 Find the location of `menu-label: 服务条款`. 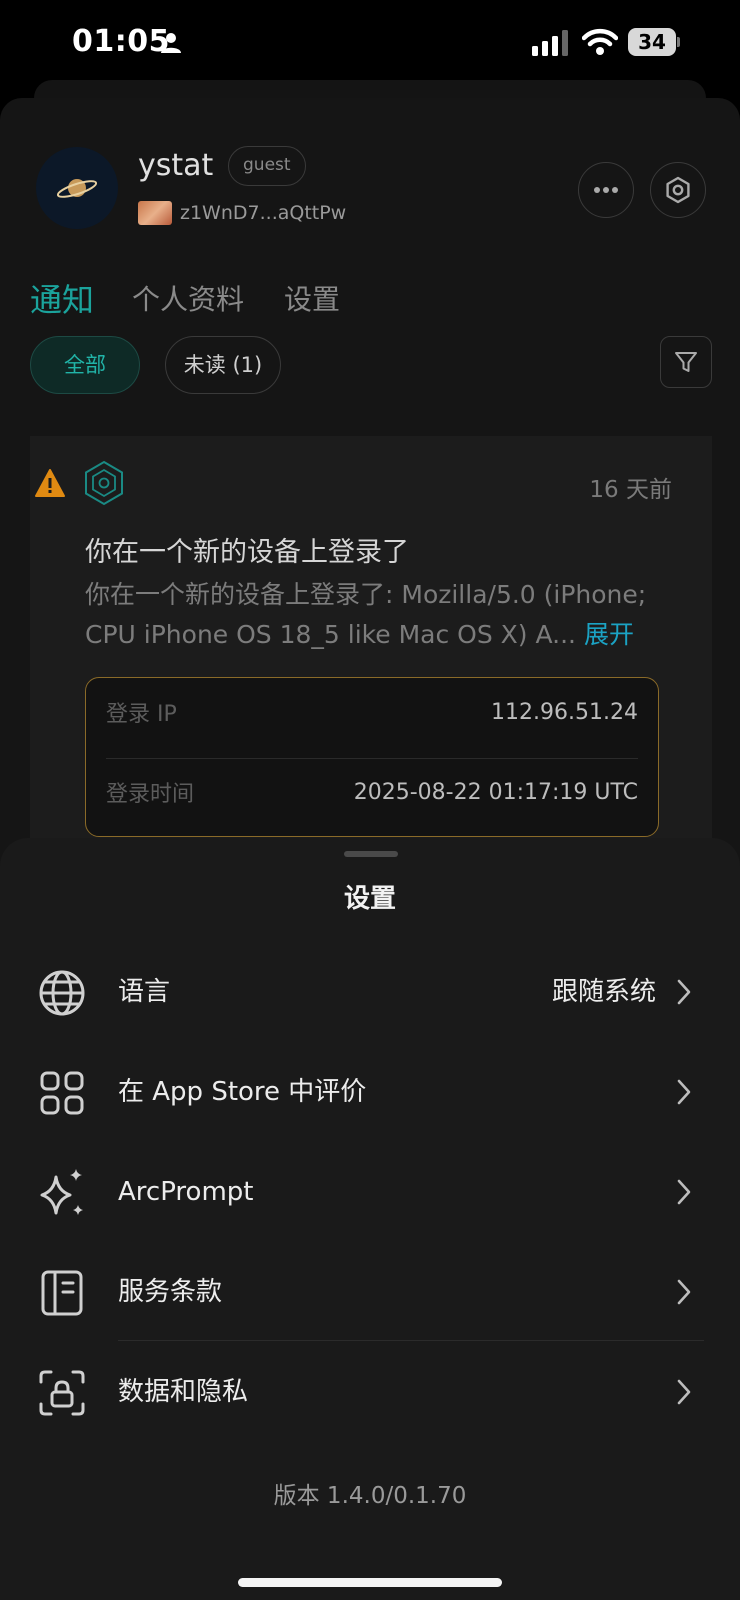

menu-label: 服务条款 is located at coordinates (170, 1292).